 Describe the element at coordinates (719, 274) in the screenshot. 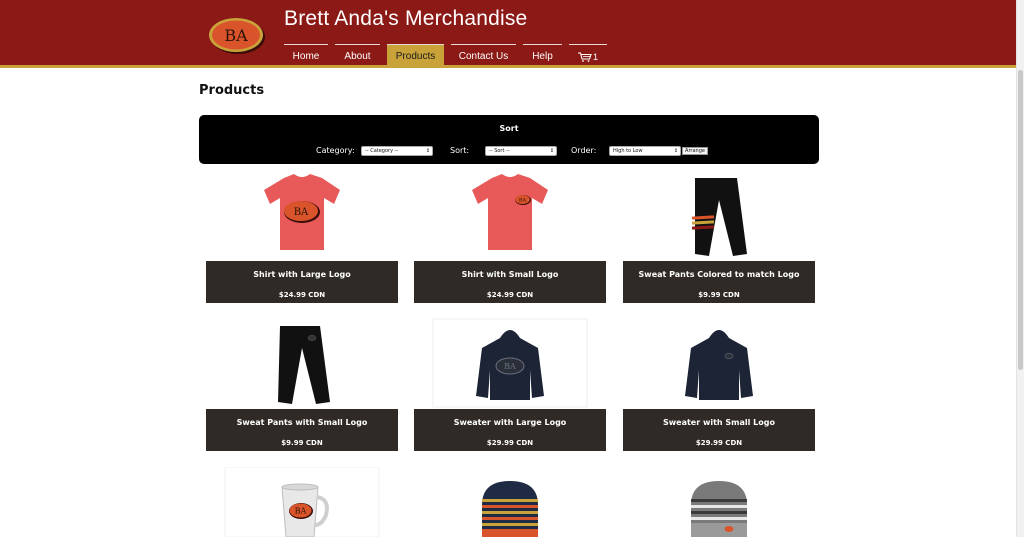

I see `product-name: Sweat Pants Colored to match Logo` at that location.